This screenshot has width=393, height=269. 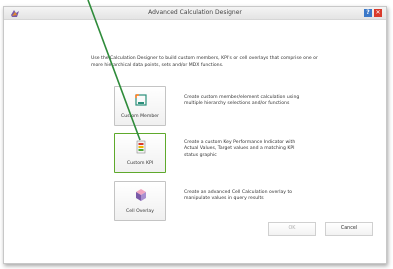 I want to click on cell-overlay-icon, so click(x=141, y=195).